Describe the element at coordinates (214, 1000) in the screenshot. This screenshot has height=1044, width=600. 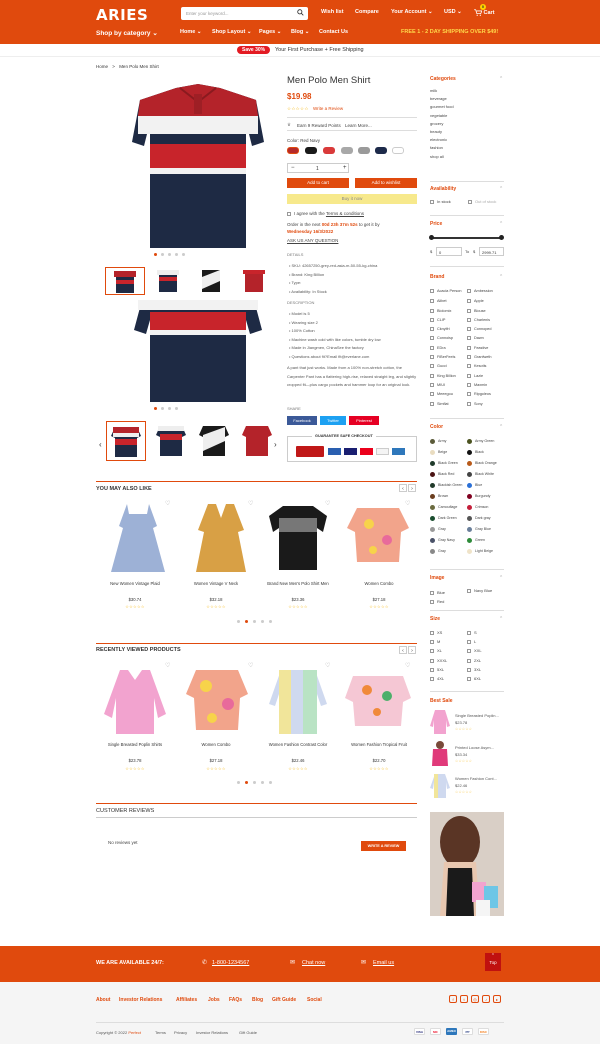
I see `footer-link-jobs: Jobs` at that location.